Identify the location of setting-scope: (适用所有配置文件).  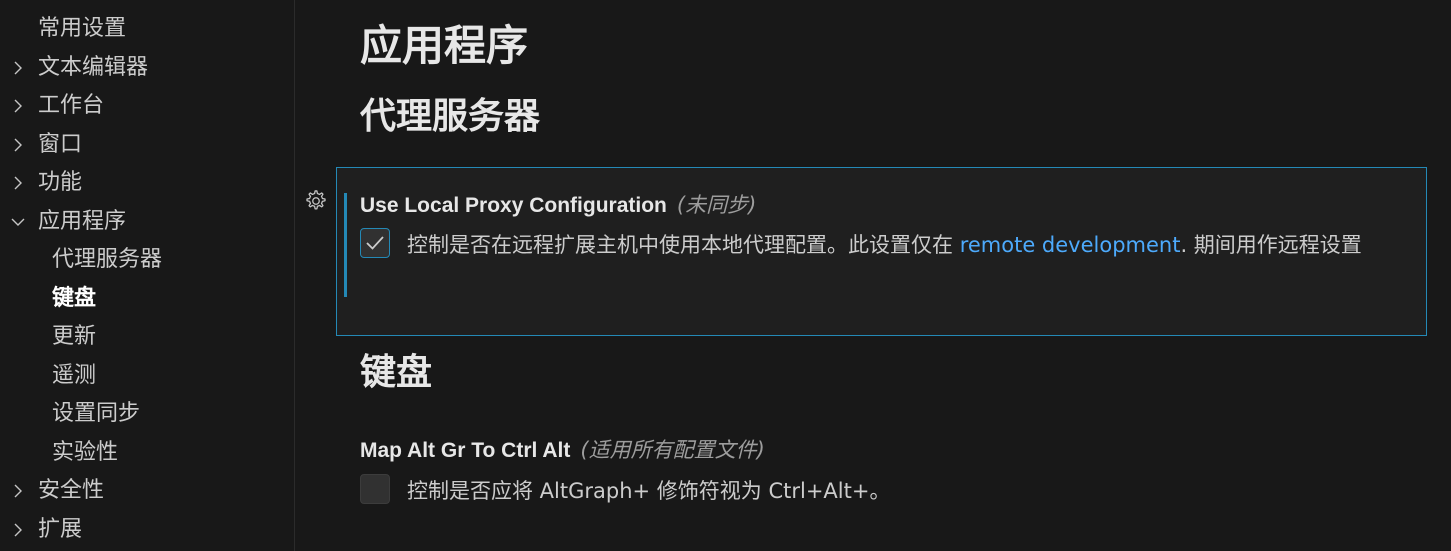
(672, 450).